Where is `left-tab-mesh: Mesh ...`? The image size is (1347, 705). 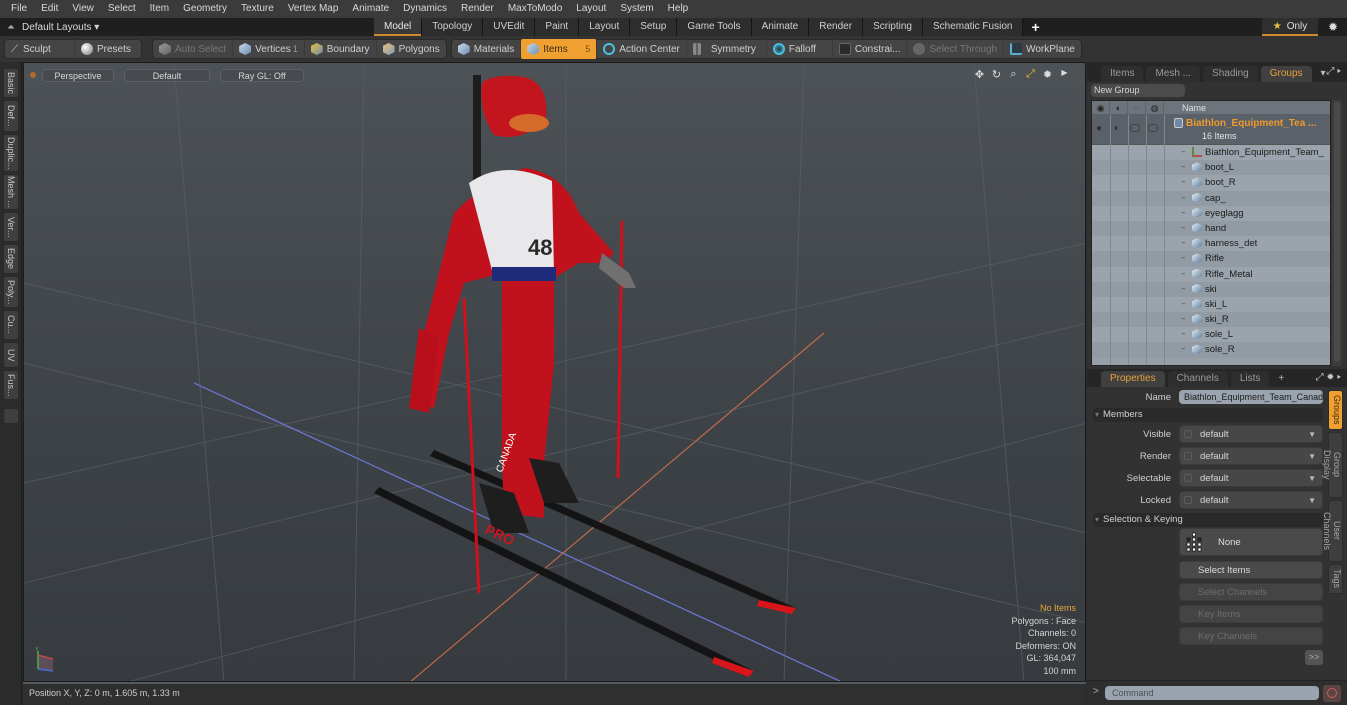 left-tab-mesh: Mesh ... is located at coordinates (11, 192).